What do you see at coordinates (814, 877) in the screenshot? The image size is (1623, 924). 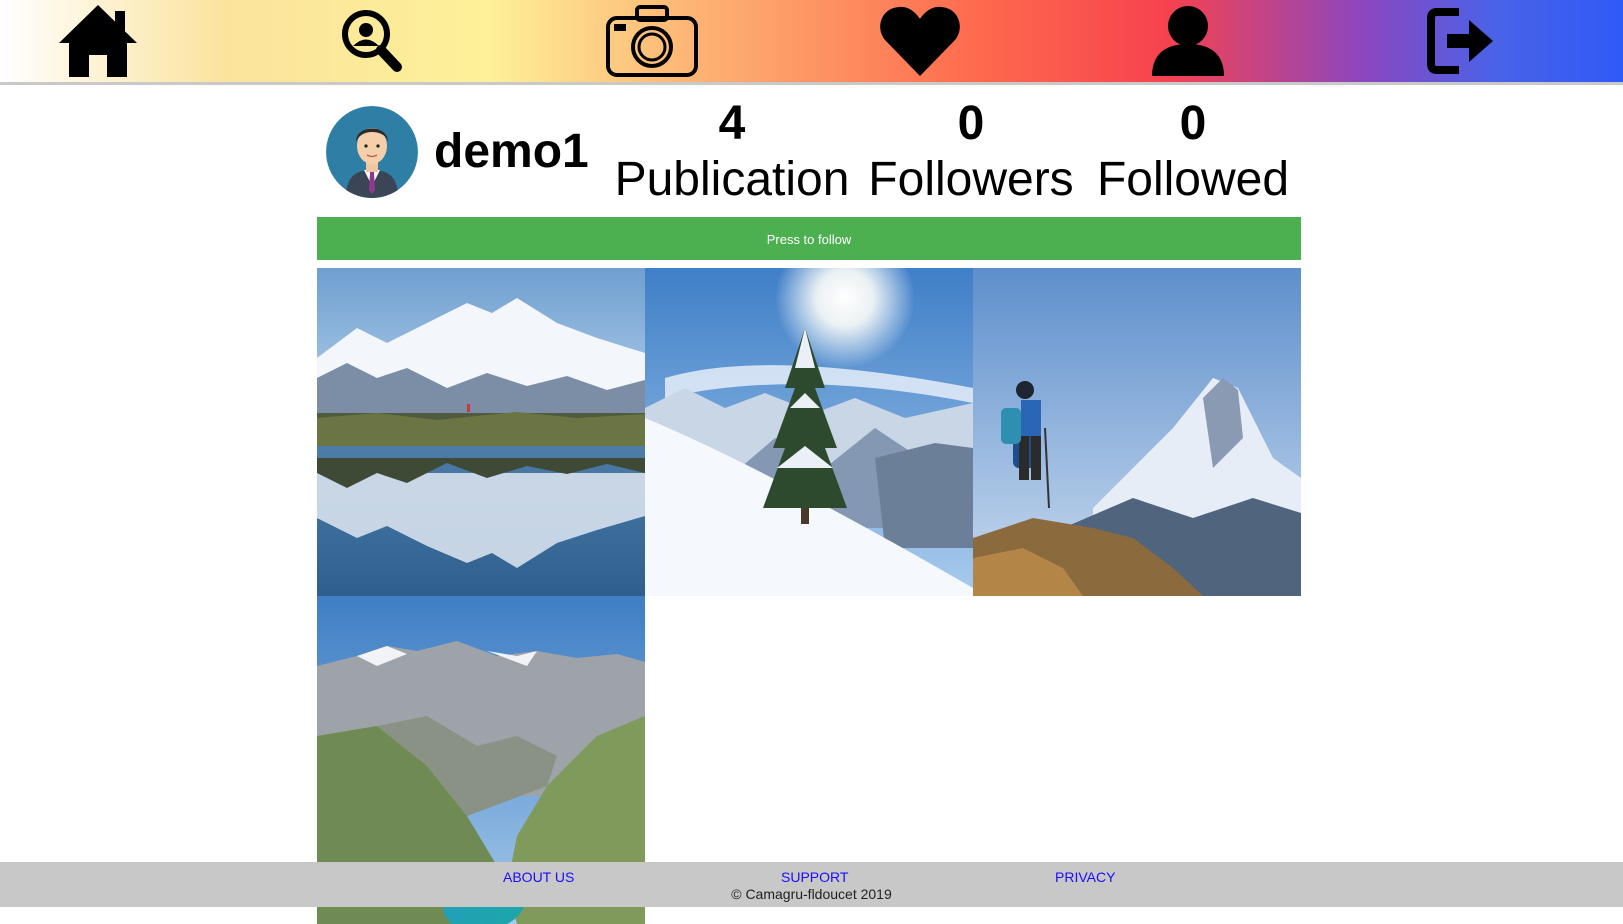 I see `support-link: SUPPORT` at bounding box center [814, 877].